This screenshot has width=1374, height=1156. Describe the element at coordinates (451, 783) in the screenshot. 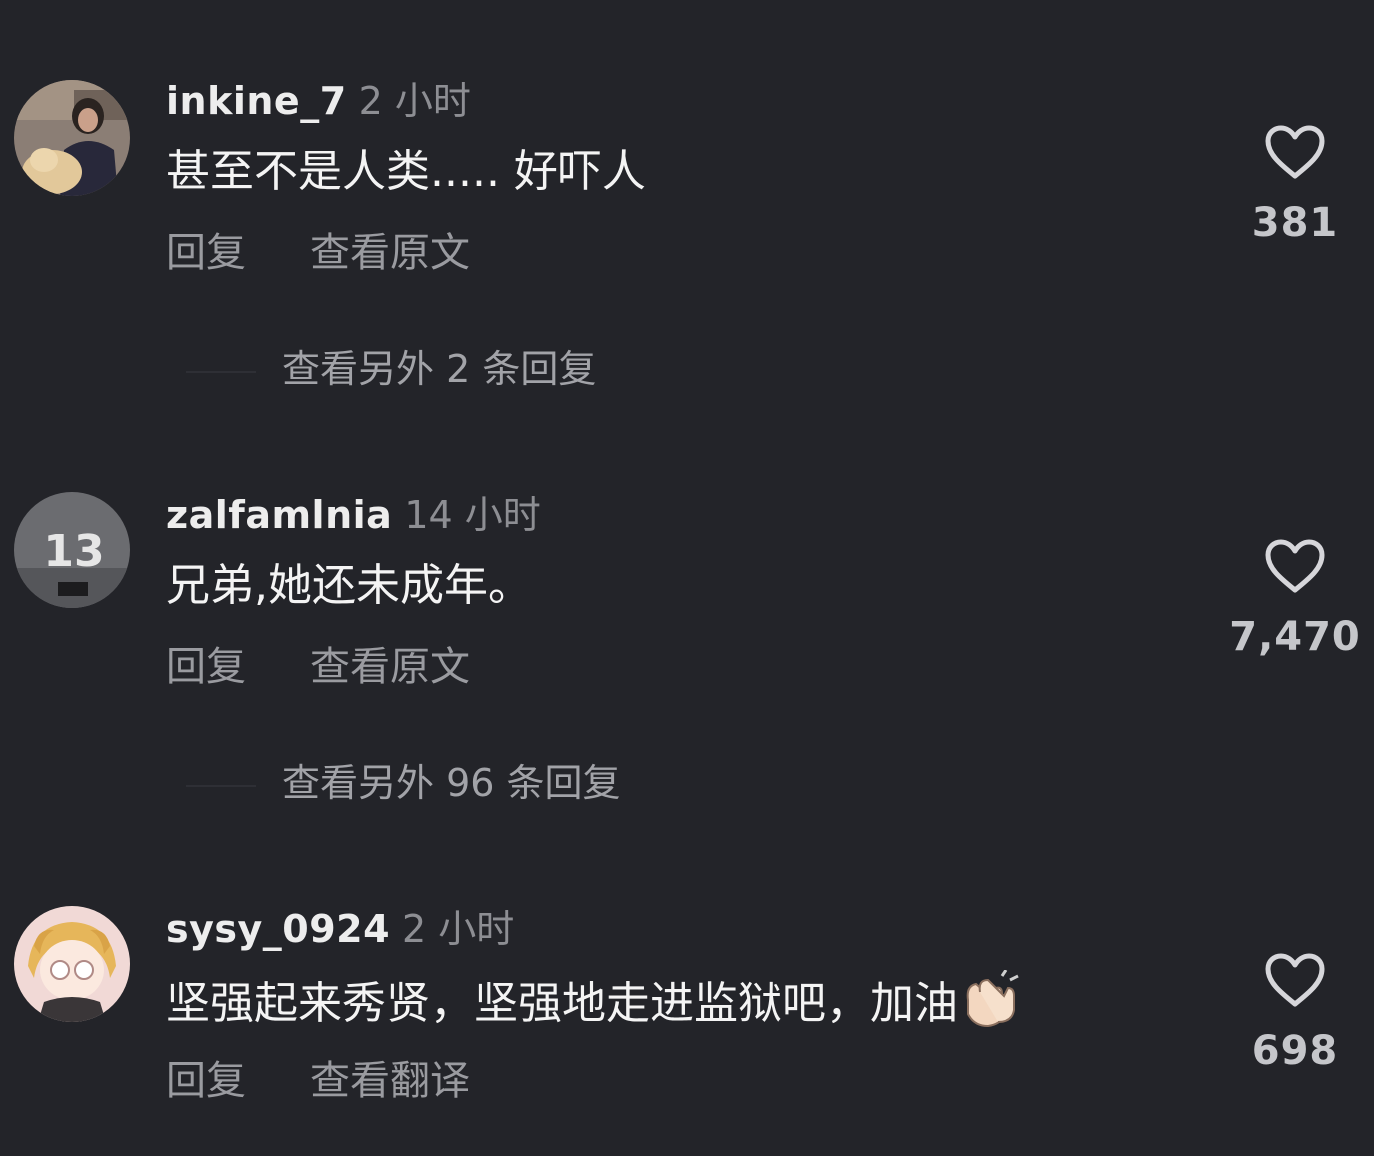

I see `view-more-replies-label: 查看另外 96 条回复` at that location.